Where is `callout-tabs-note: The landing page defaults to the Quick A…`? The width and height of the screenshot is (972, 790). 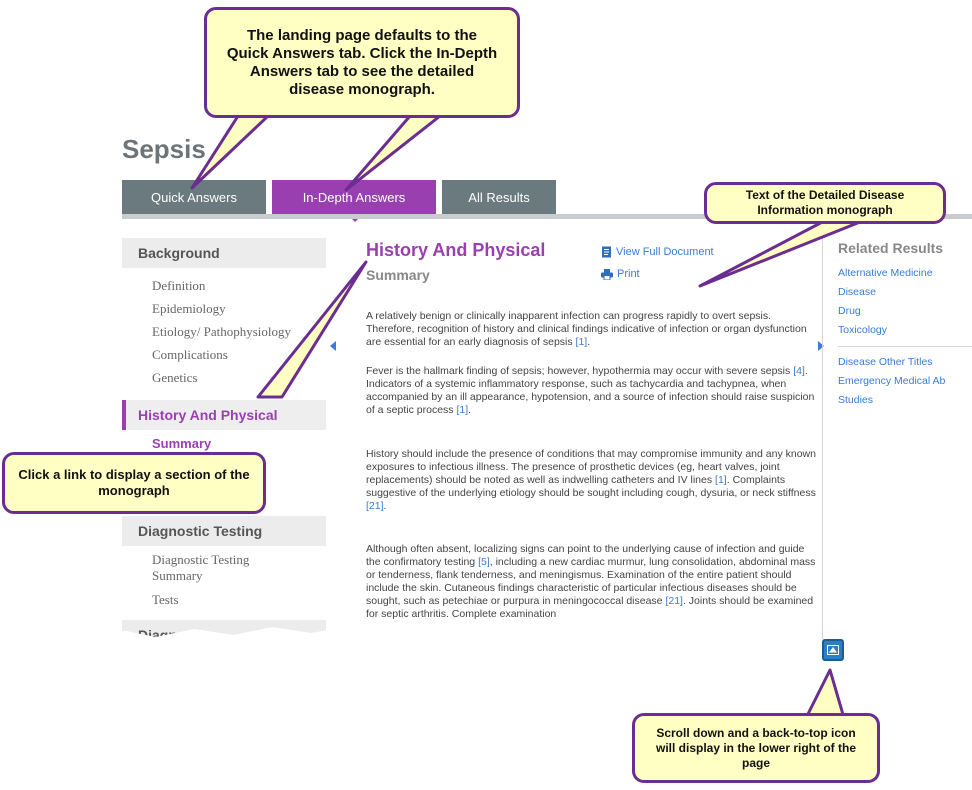
callout-tabs-note: The landing page defaults to the Quick A… is located at coordinates (362, 62).